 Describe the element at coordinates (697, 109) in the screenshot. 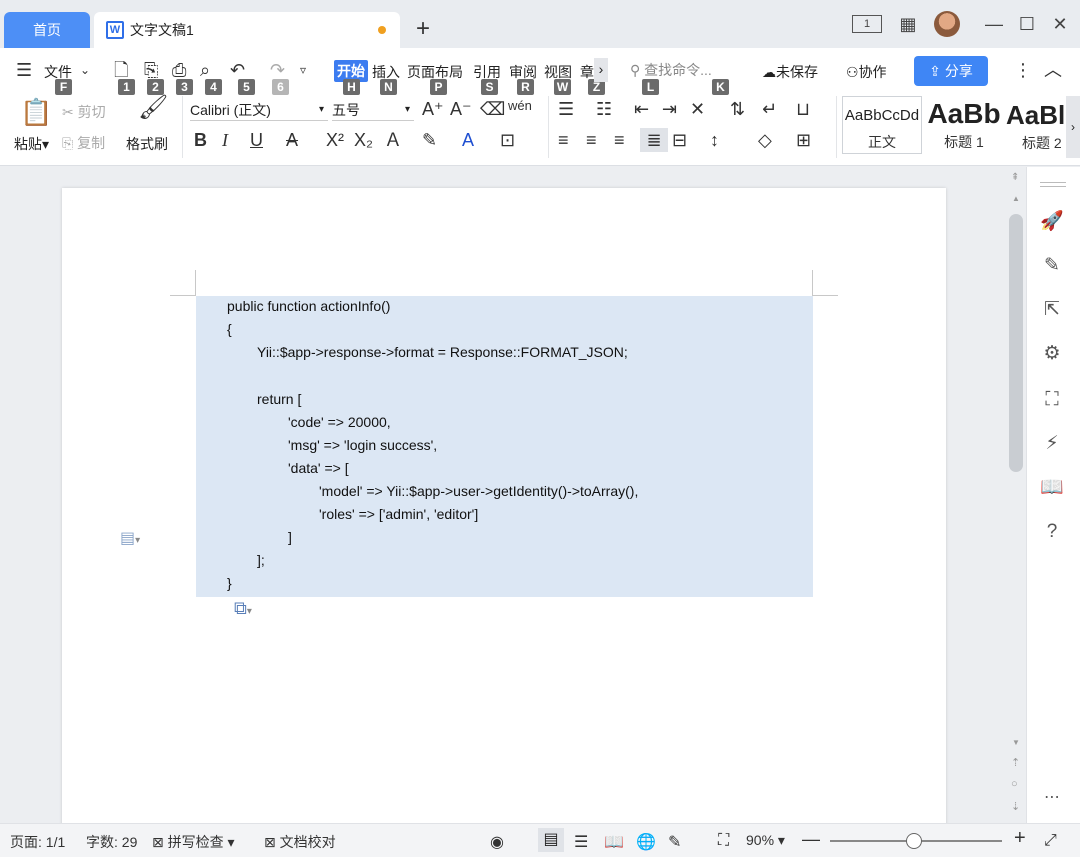

I see `chinese-layout-icon: ✕` at that location.